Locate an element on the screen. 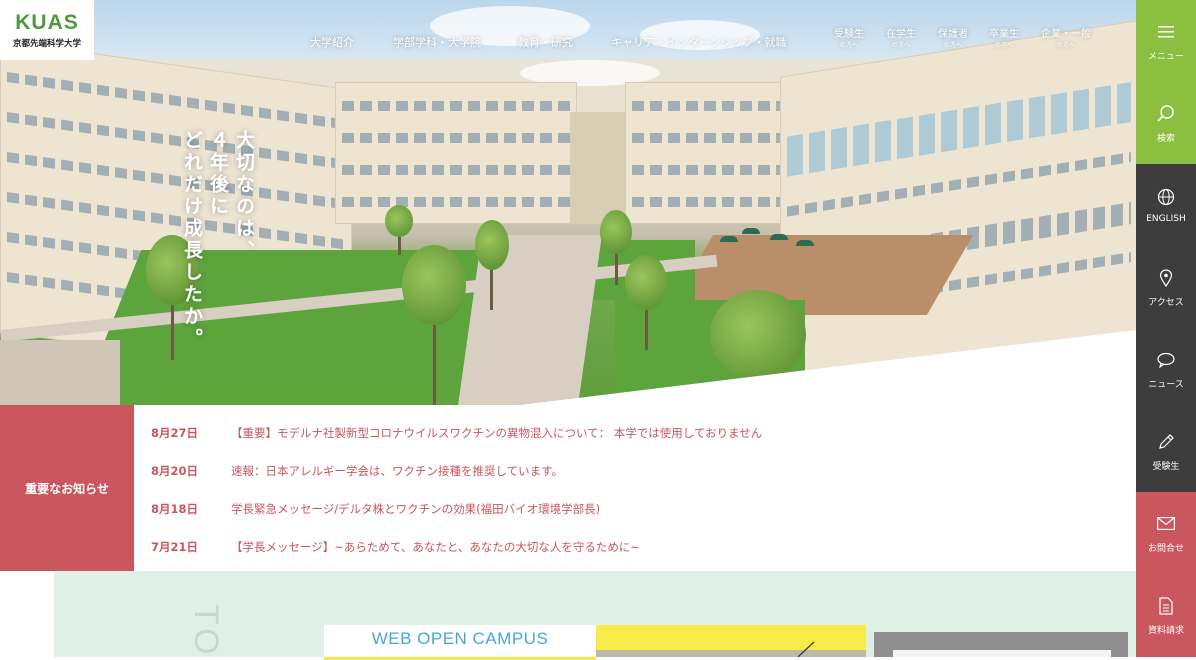 This screenshot has height=660, width=1196. gray-banner-image is located at coordinates (1002, 653).